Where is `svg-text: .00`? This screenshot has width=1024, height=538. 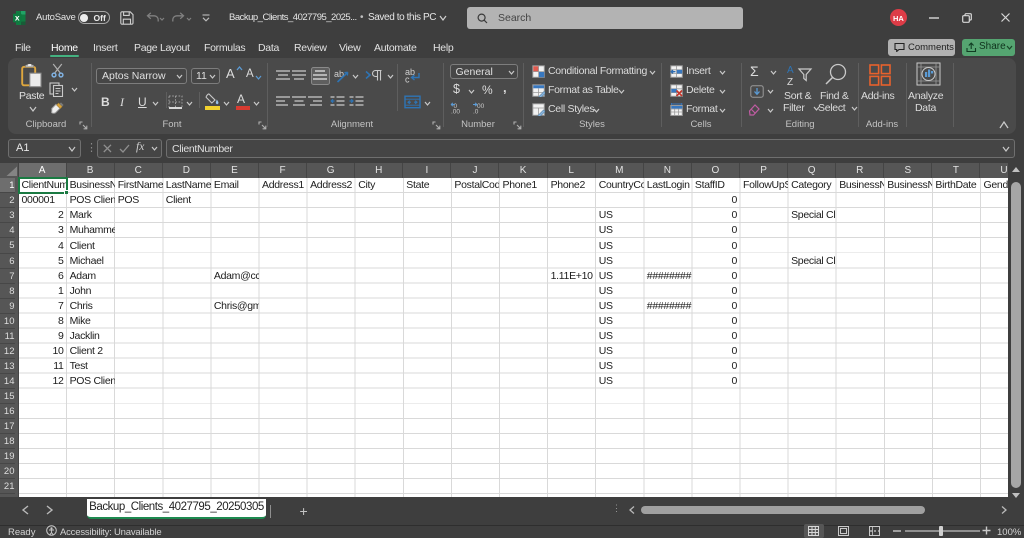 svg-text: .00 is located at coordinates (455, 112).